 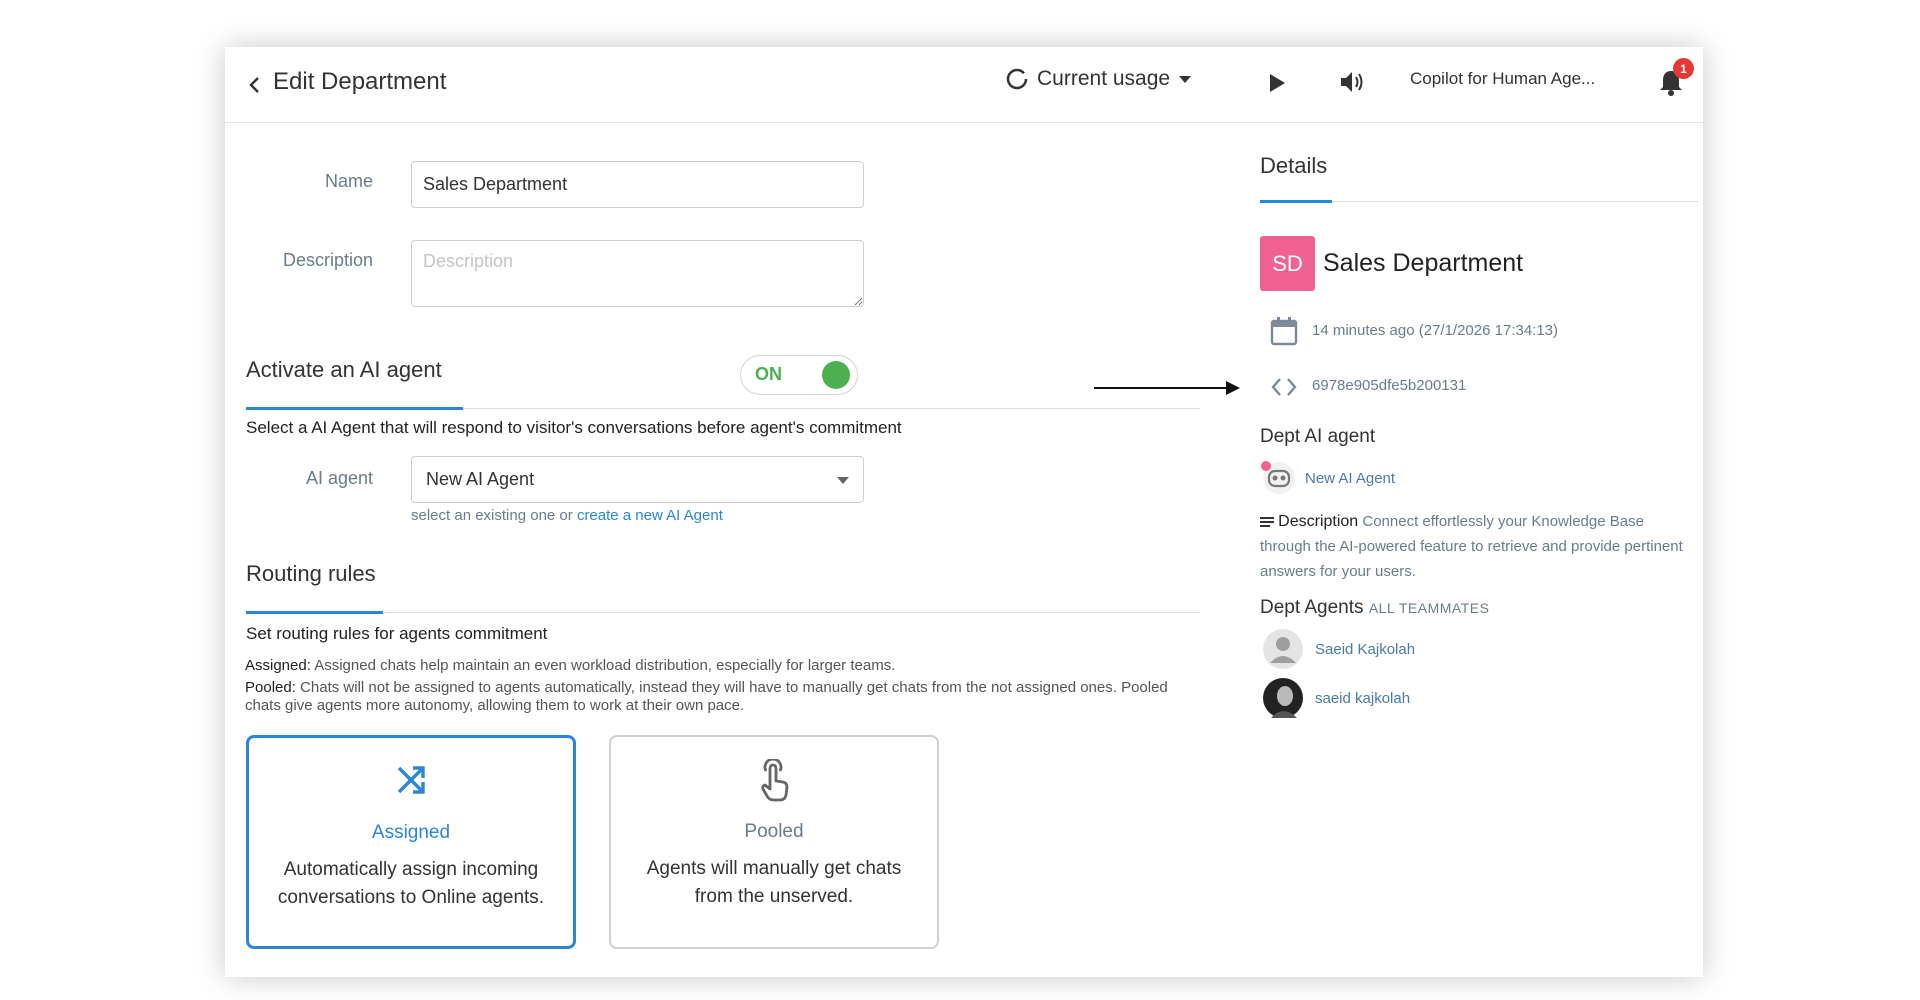 I want to click on current-usage-dropdown: Current usage, so click(x=1098, y=79).